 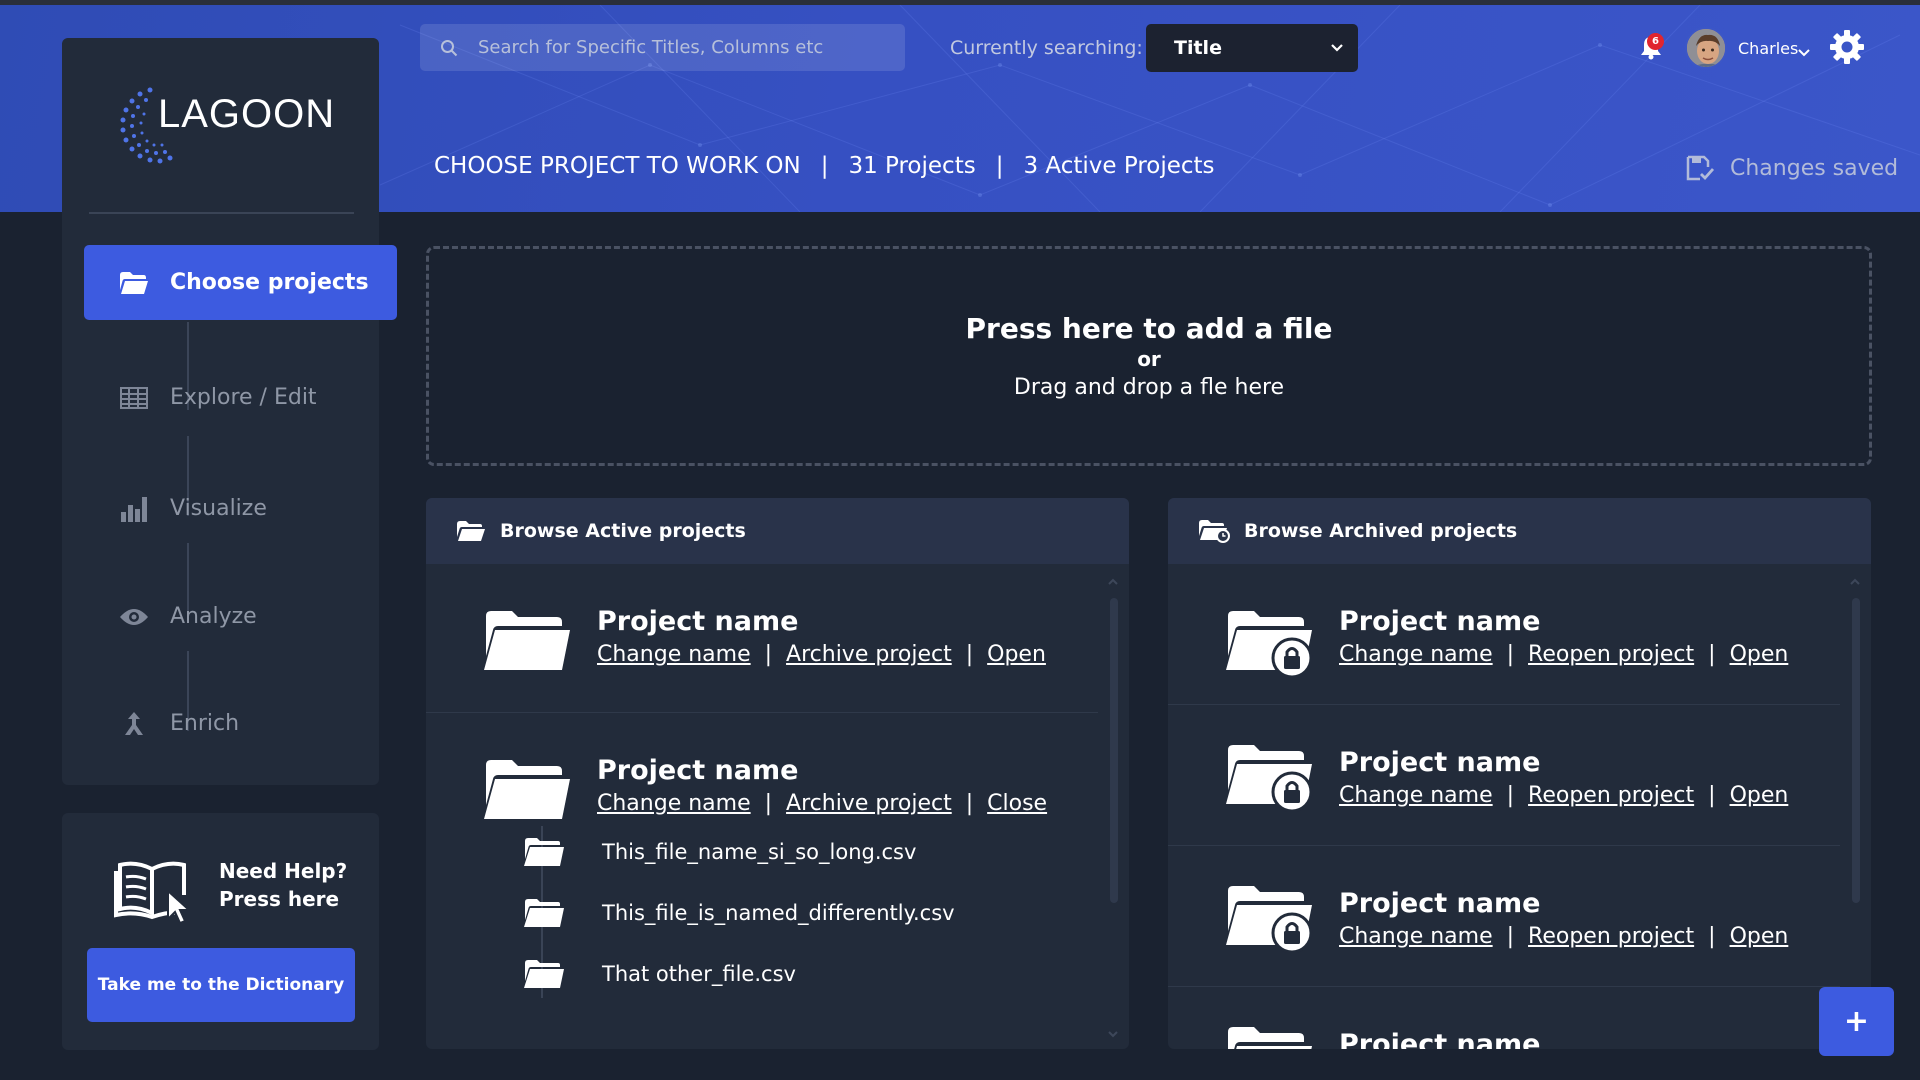 I want to click on avatar, so click(x=1706, y=48).